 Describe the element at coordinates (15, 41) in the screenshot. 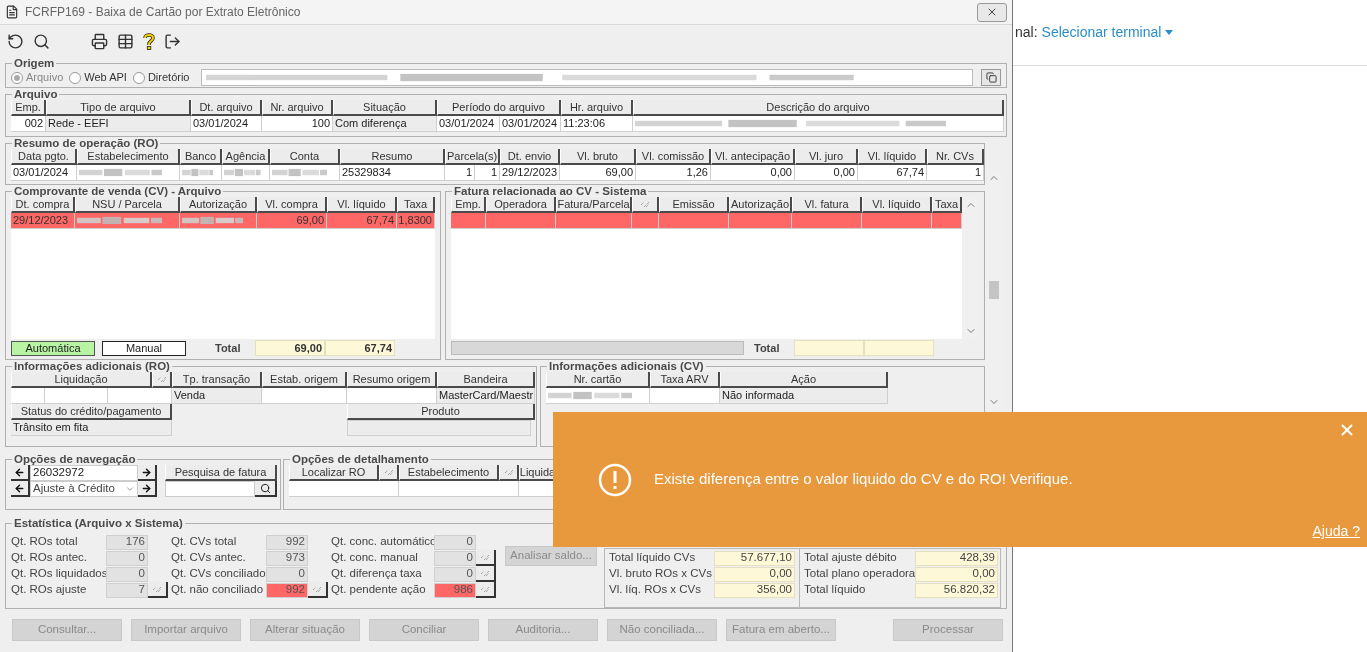

I see `undo-icon` at that location.